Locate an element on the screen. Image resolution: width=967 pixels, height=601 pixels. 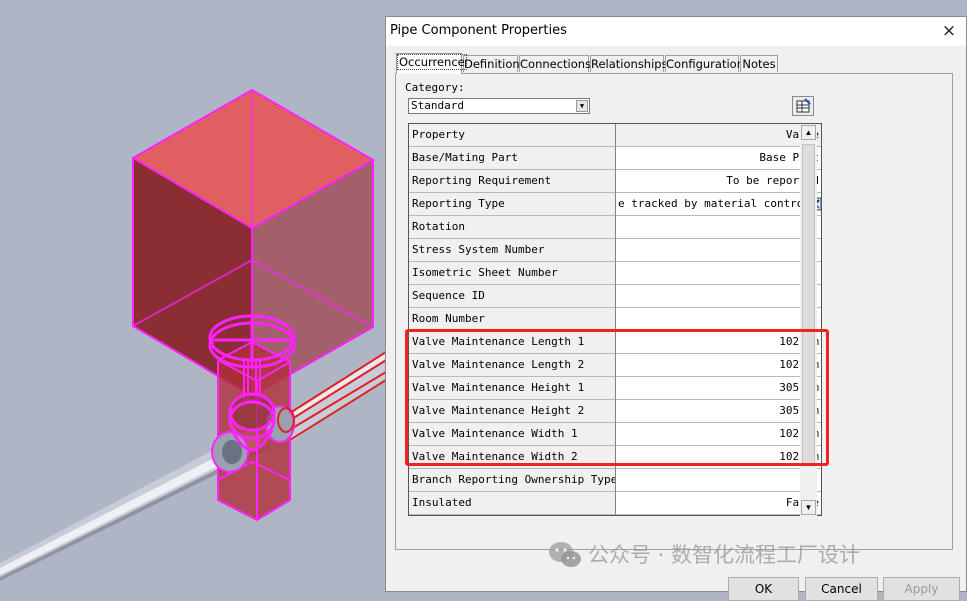
property-name-cell: Insulated is located at coordinates (512, 503).